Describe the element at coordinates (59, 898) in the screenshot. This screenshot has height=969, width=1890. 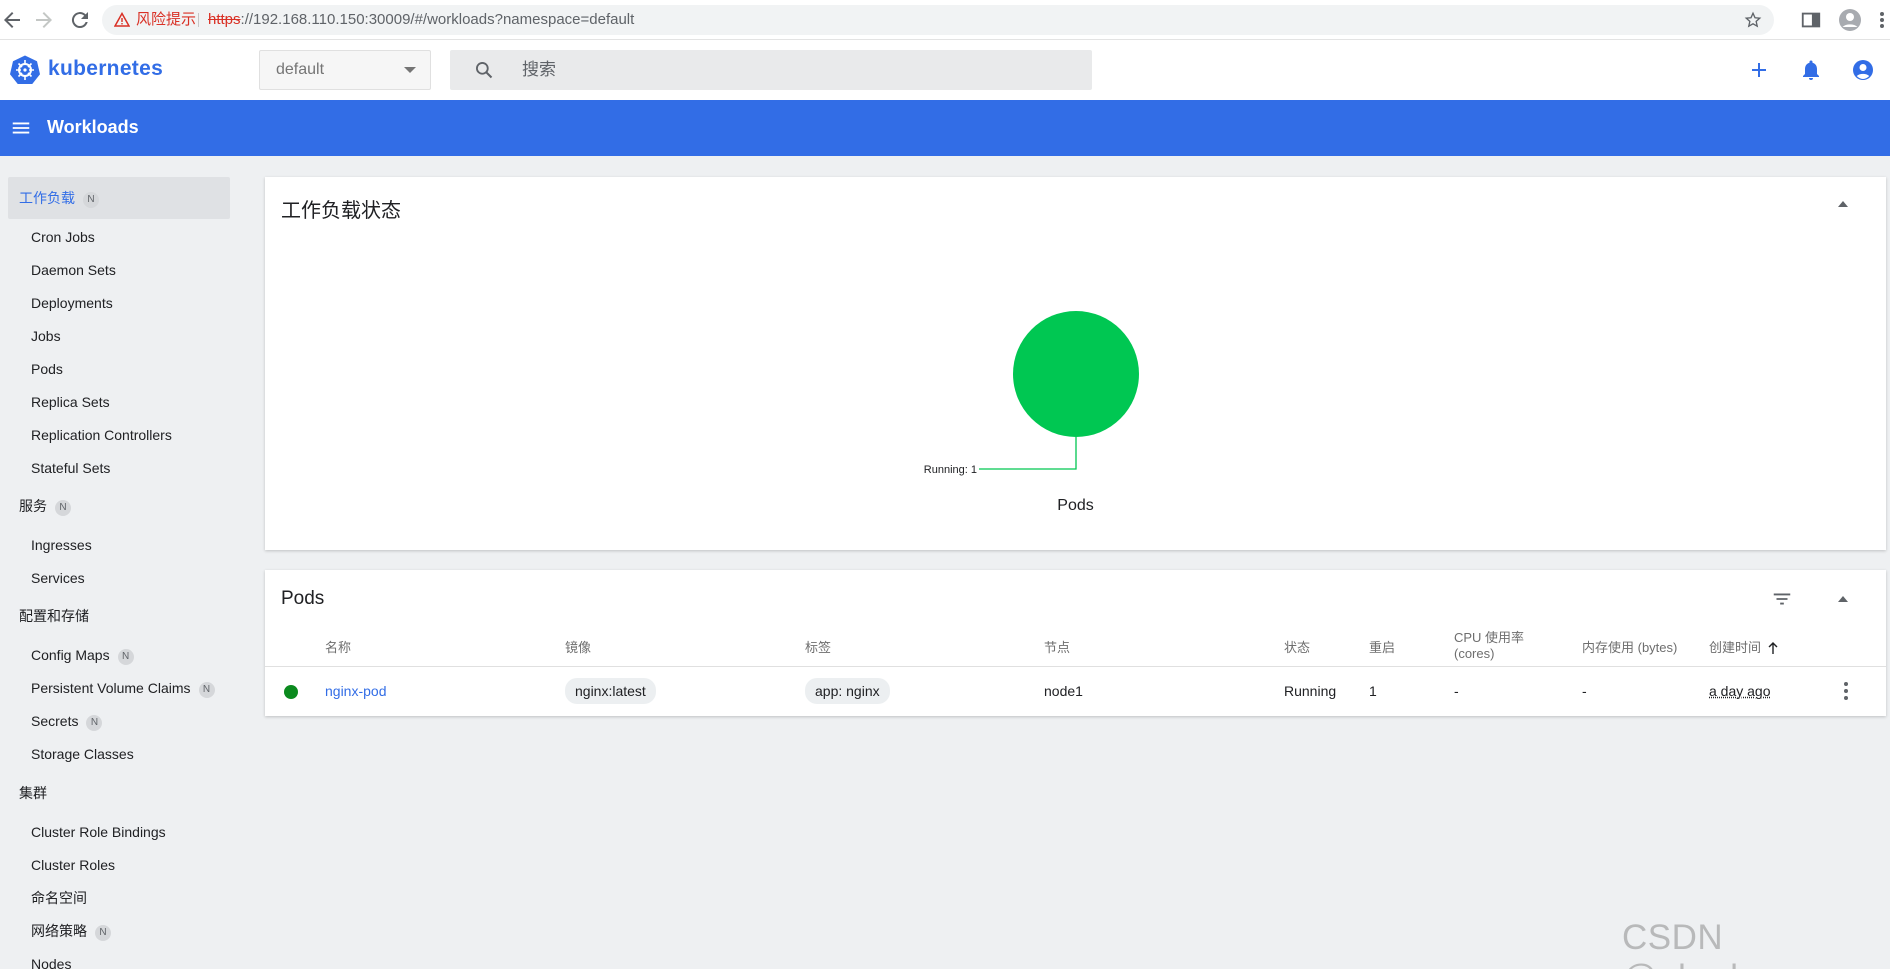
I see `sidebar-item-namespaces: 命名空间` at that location.